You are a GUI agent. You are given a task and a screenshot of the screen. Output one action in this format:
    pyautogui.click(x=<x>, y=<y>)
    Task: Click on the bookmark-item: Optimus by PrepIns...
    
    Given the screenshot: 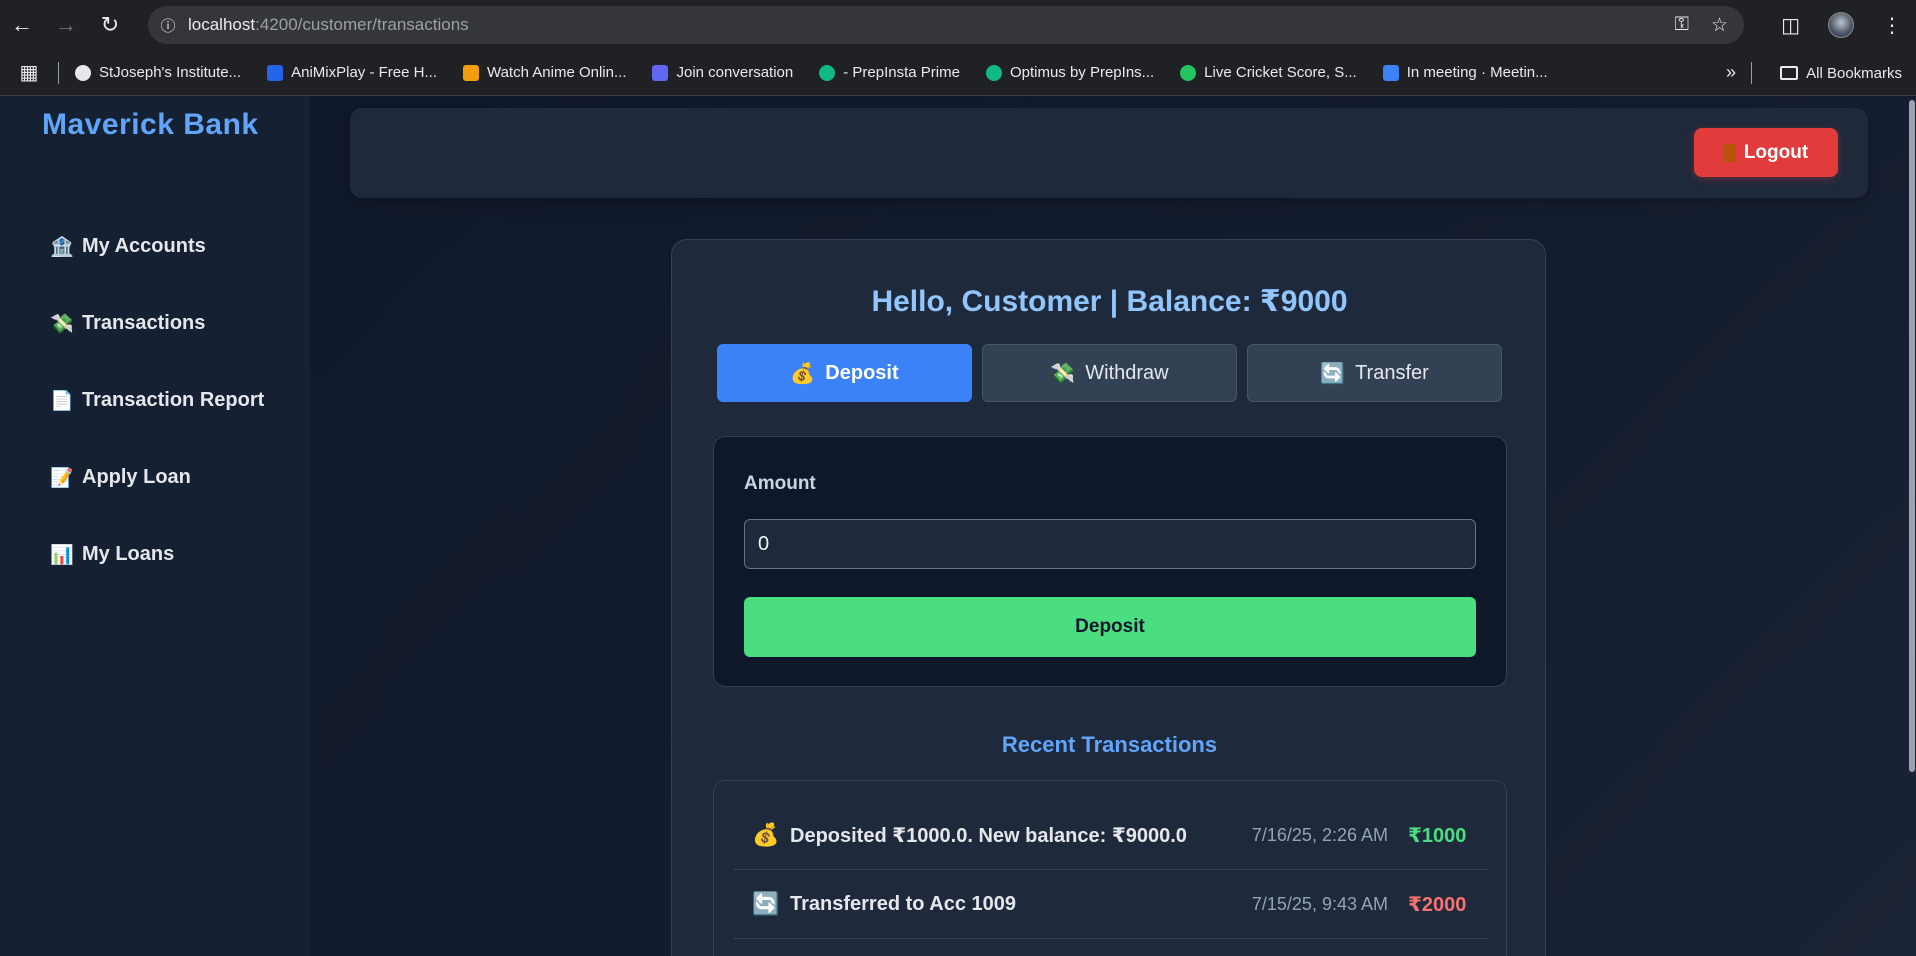 What is the action you would take?
    pyautogui.click(x=1069, y=72)
    